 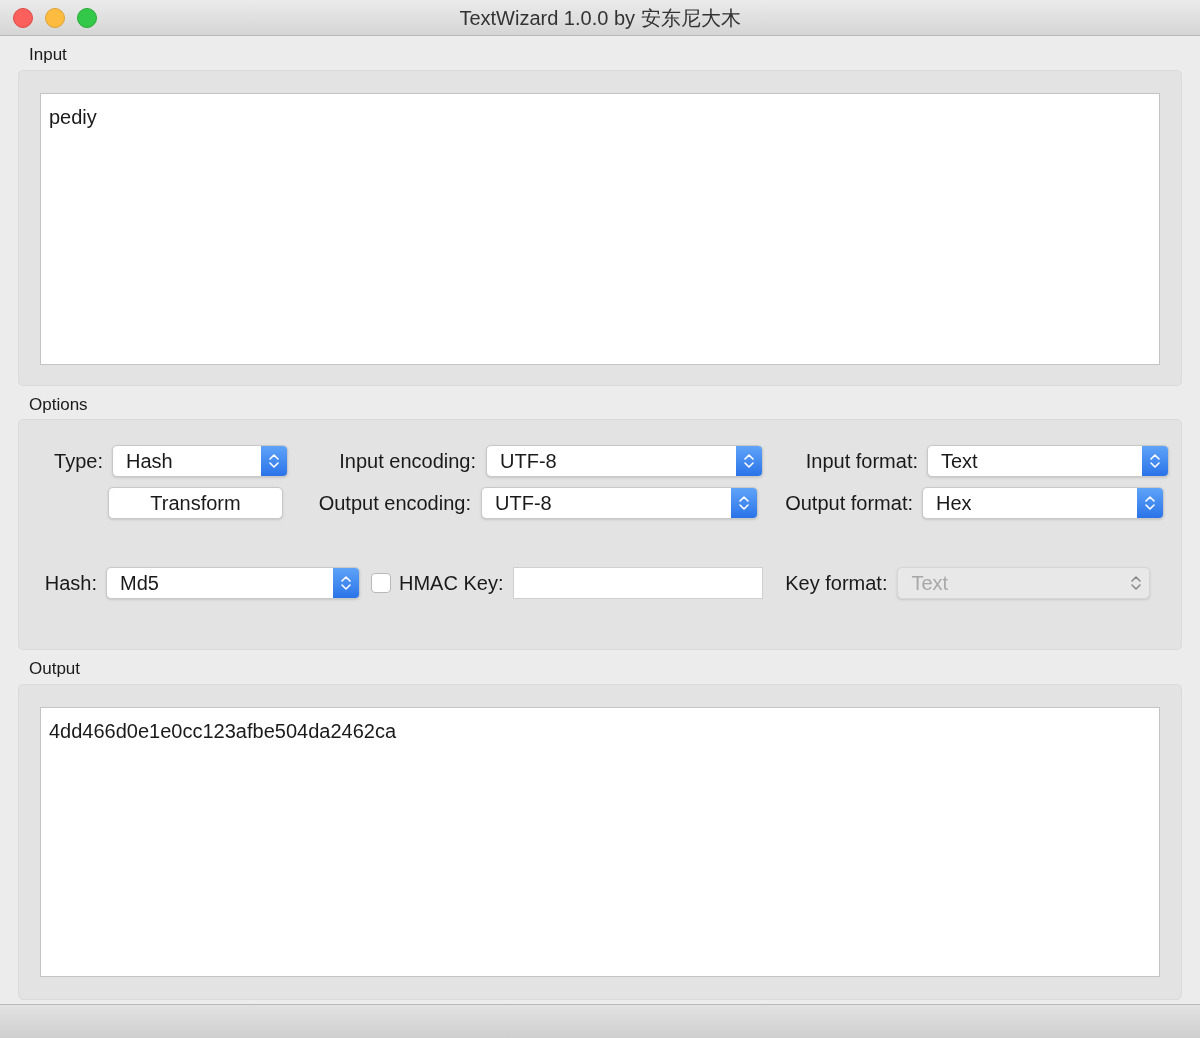 What do you see at coordinates (48, 55) in the screenshot?
I see `group-label: Input` at bounding box center [48, 55].